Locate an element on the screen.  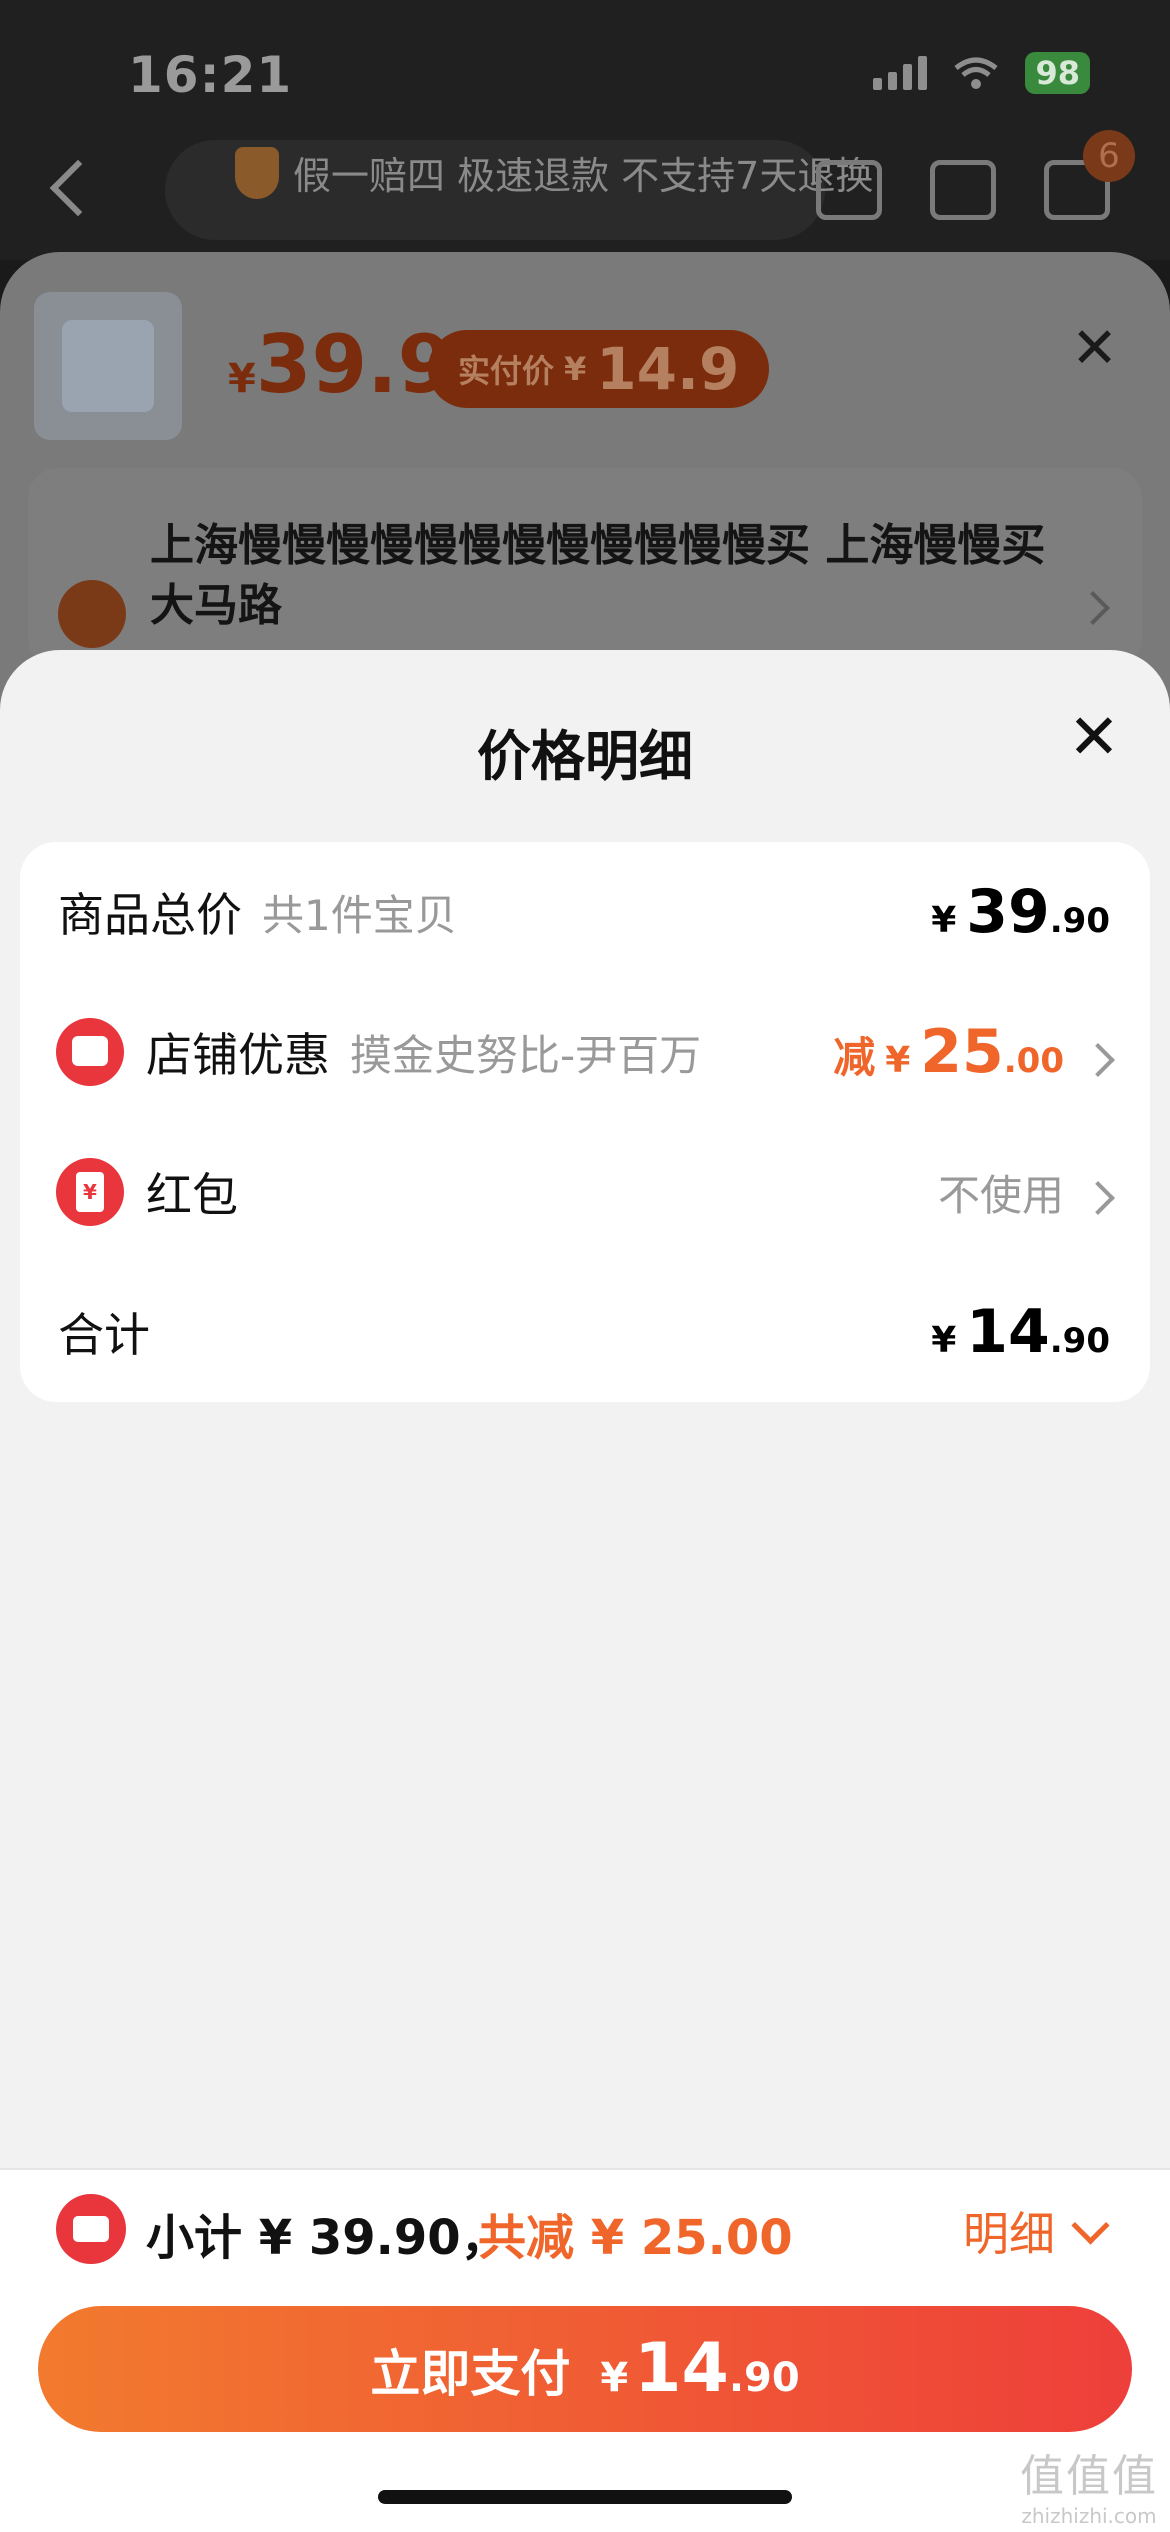
pay-now-button: 立即支付 ¥ 14 .90 is located at coordinates (585, 2369).